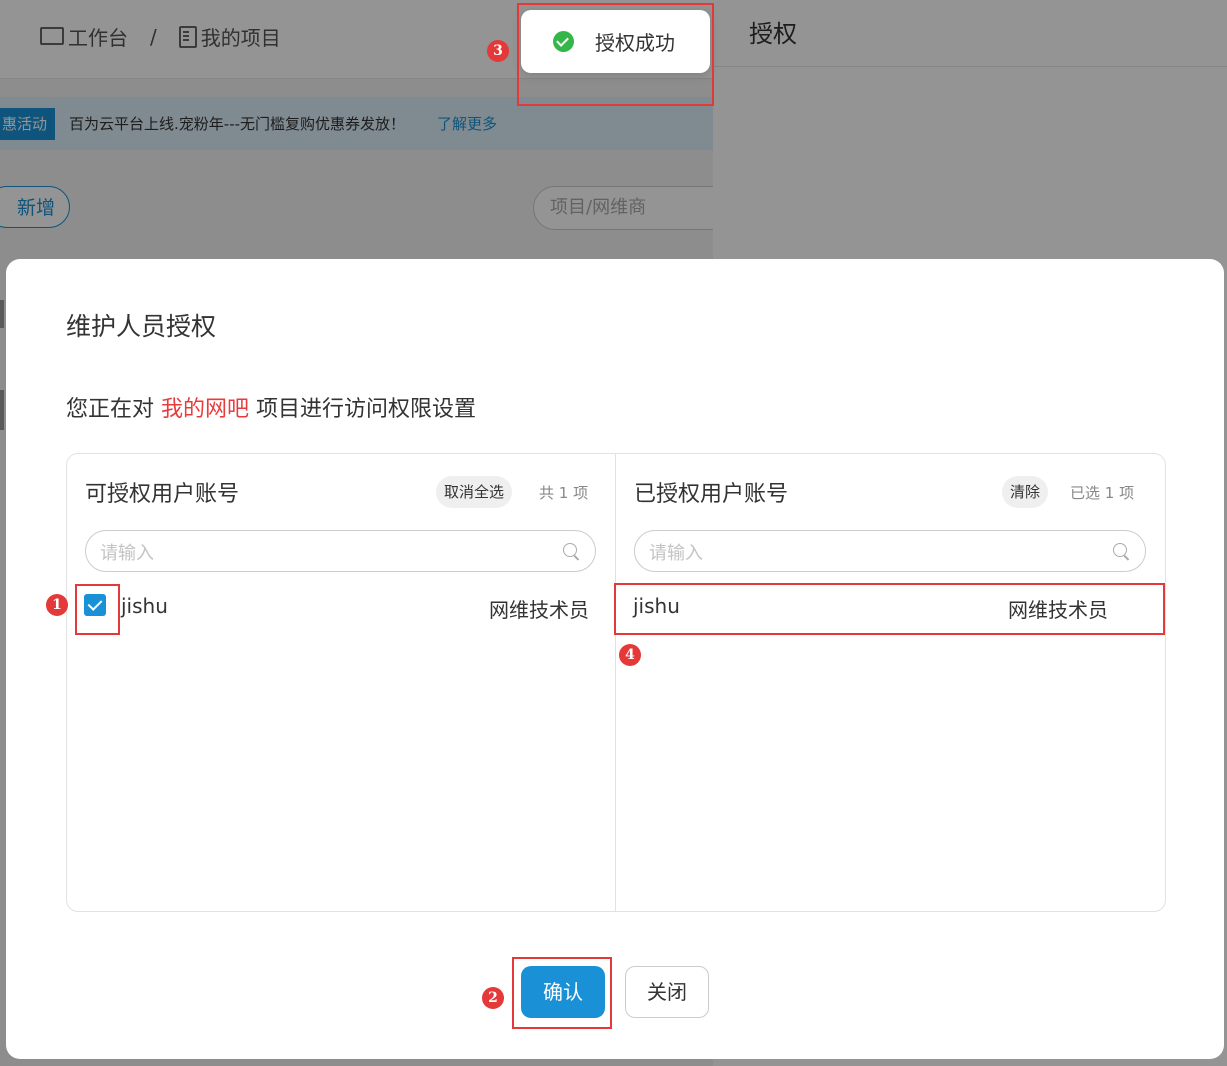 Image resolution: width=1227 pixels, height=1066 pixels. What do you see at coordinates (205, 409) in the screenshot?
I see `project-name: 我的网吧` at bounding box center [205, 409].